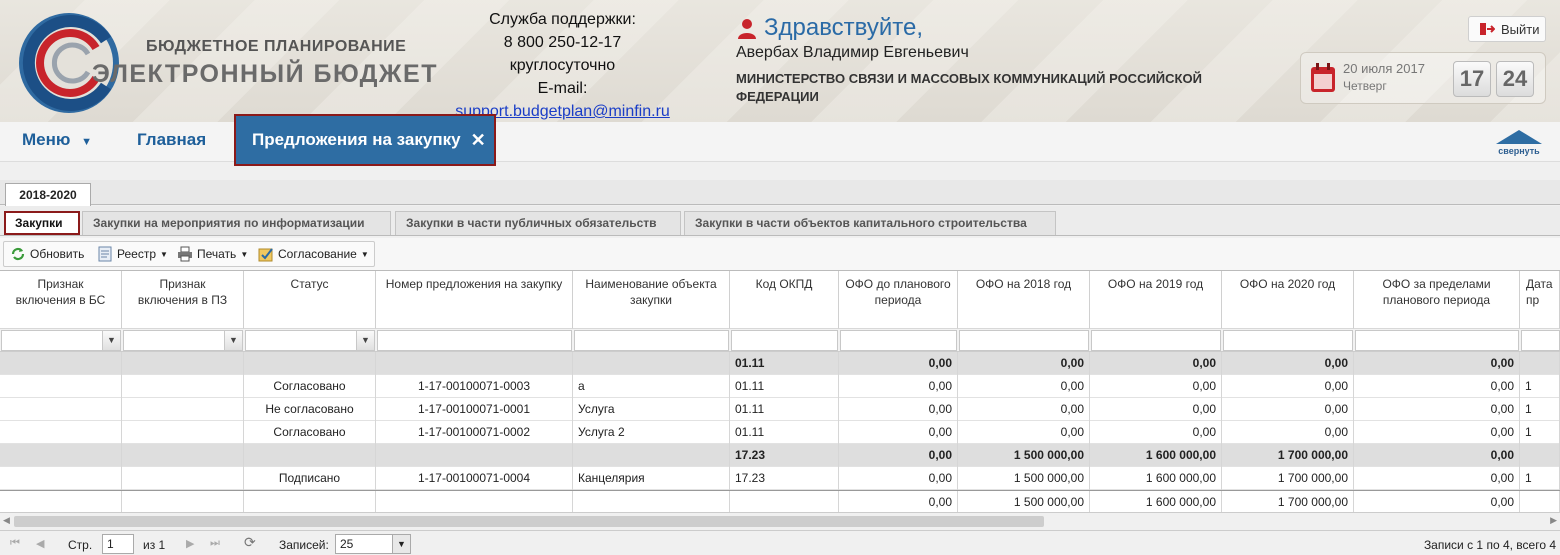 This screenshot has height=555, width=1560. I want to click on approval-label: Согласование, so click(317, 254).